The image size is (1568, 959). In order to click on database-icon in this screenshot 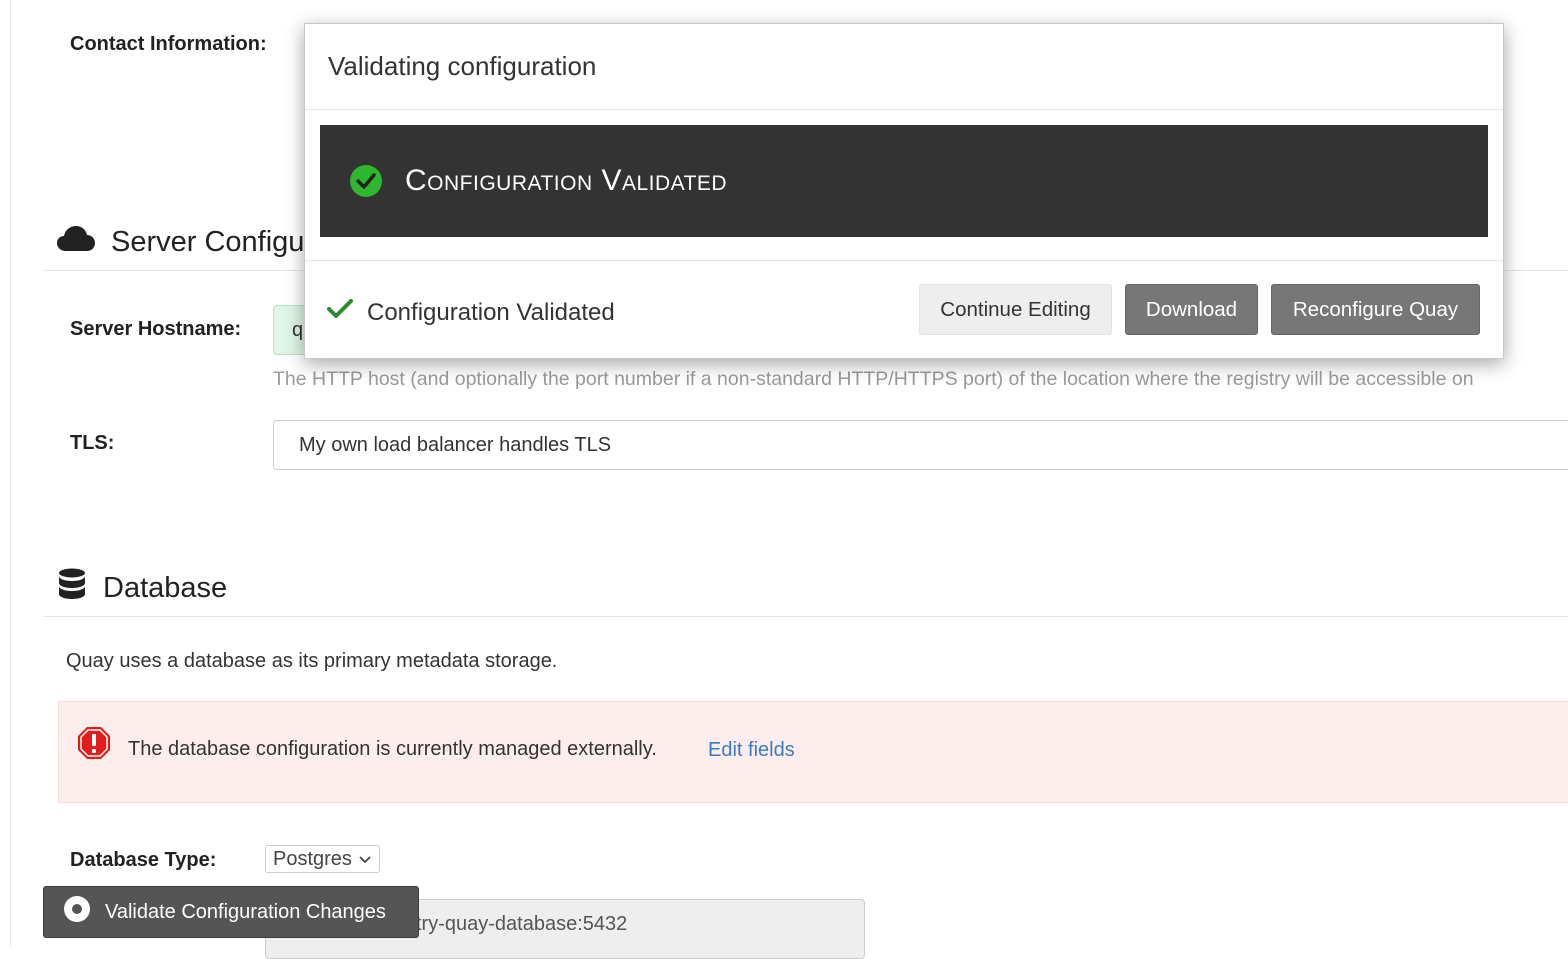, I will do `click(72, 588)`.